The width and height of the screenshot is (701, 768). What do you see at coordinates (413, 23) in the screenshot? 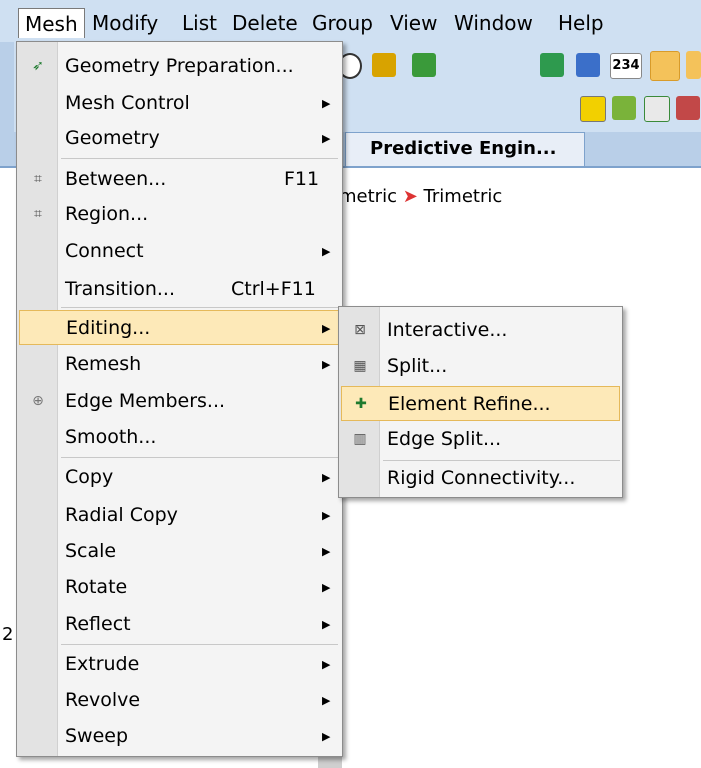
I see `menu-view: View` at bounding box center [413, 23].